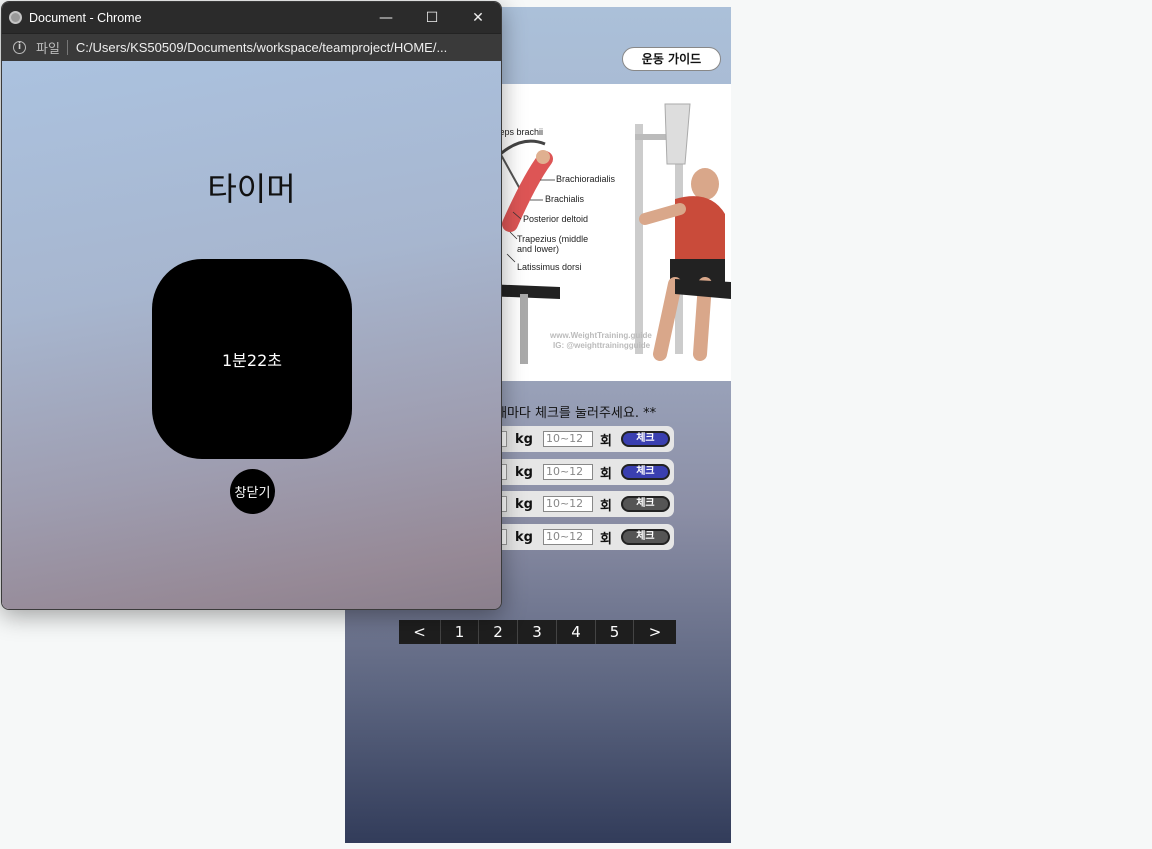 This screenshot has height=849, width=1152. I want to click on check-instruction: 때마다 체크를 눌러주세요. **, so click(576, 413).